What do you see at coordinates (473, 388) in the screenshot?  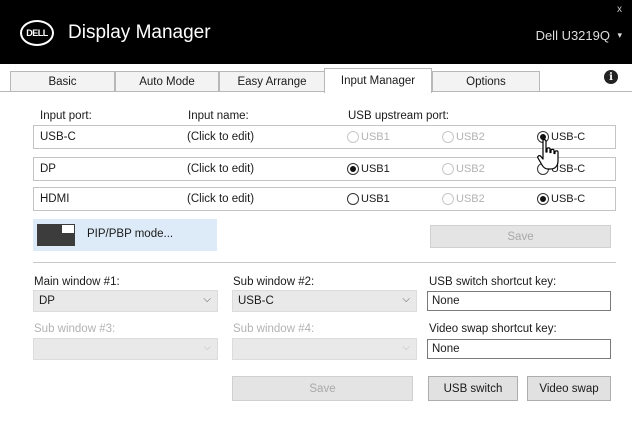 I see `usb-switch-button: USB switch` at bounding box center [473, 388].